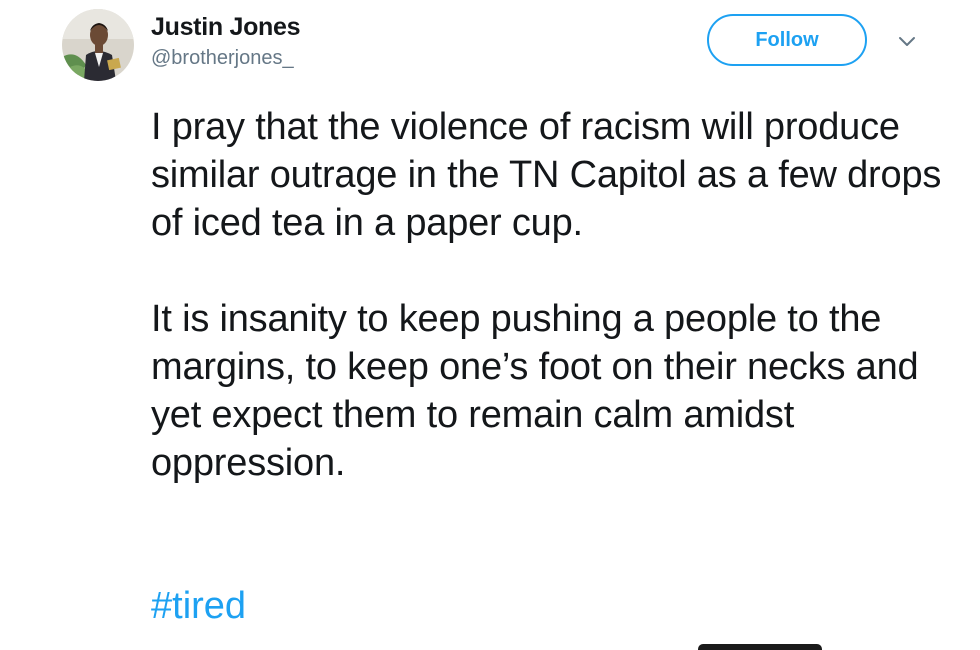 Image resolution: width=980 pixels, height=650 pixels. I want to click on embedded-media-edge, so click(760, 647).